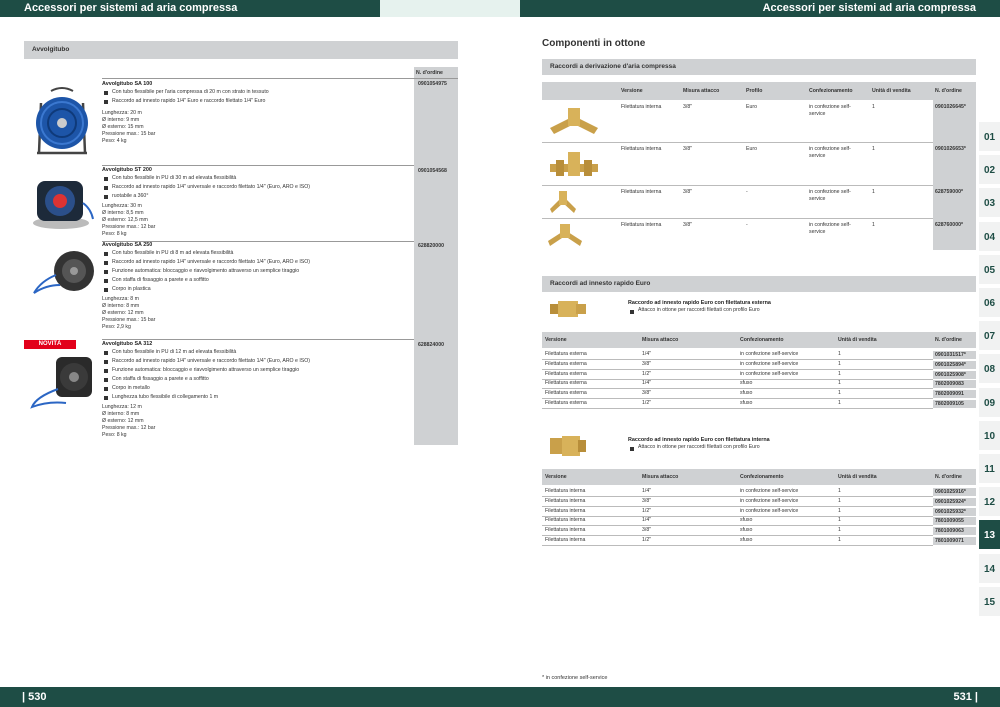  I want to click on table-row: Filettatura interna 1/2" sfuso 1 7801009071, so click(759, 540).